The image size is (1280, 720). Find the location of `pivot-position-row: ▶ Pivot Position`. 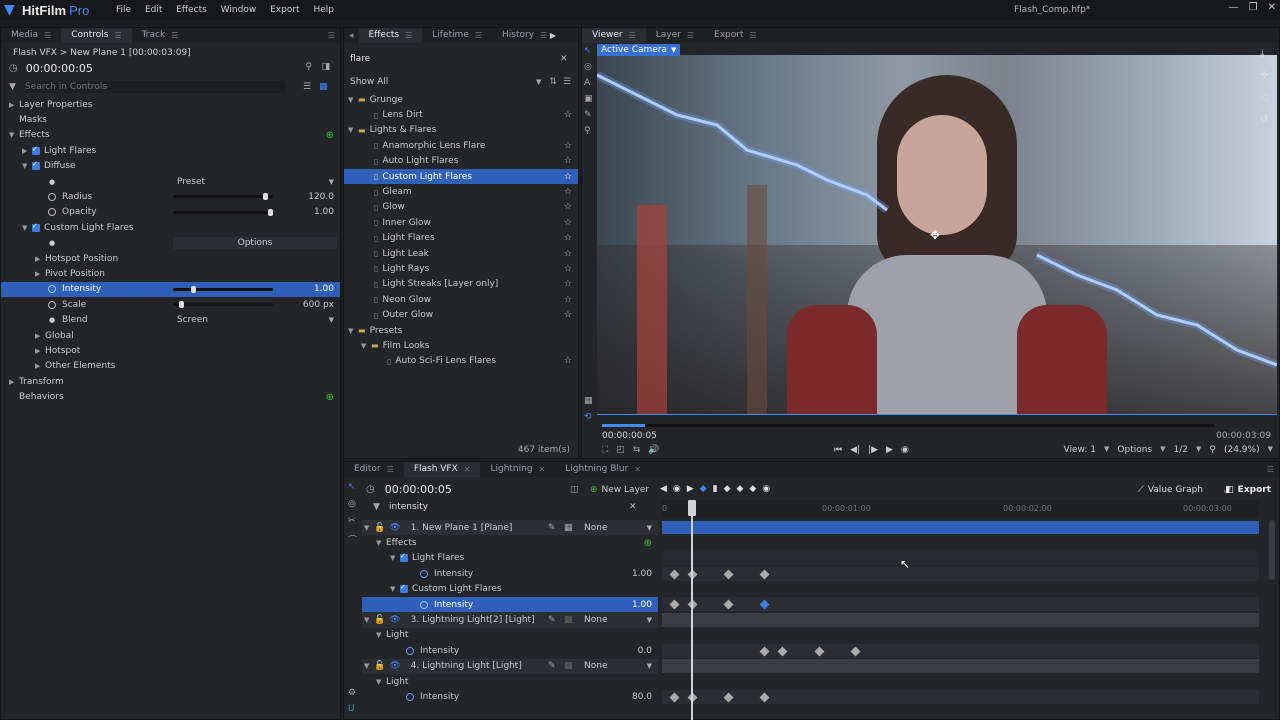

pivot-position-row: ▶ Pivot Position is located at coordinates (170, 273).